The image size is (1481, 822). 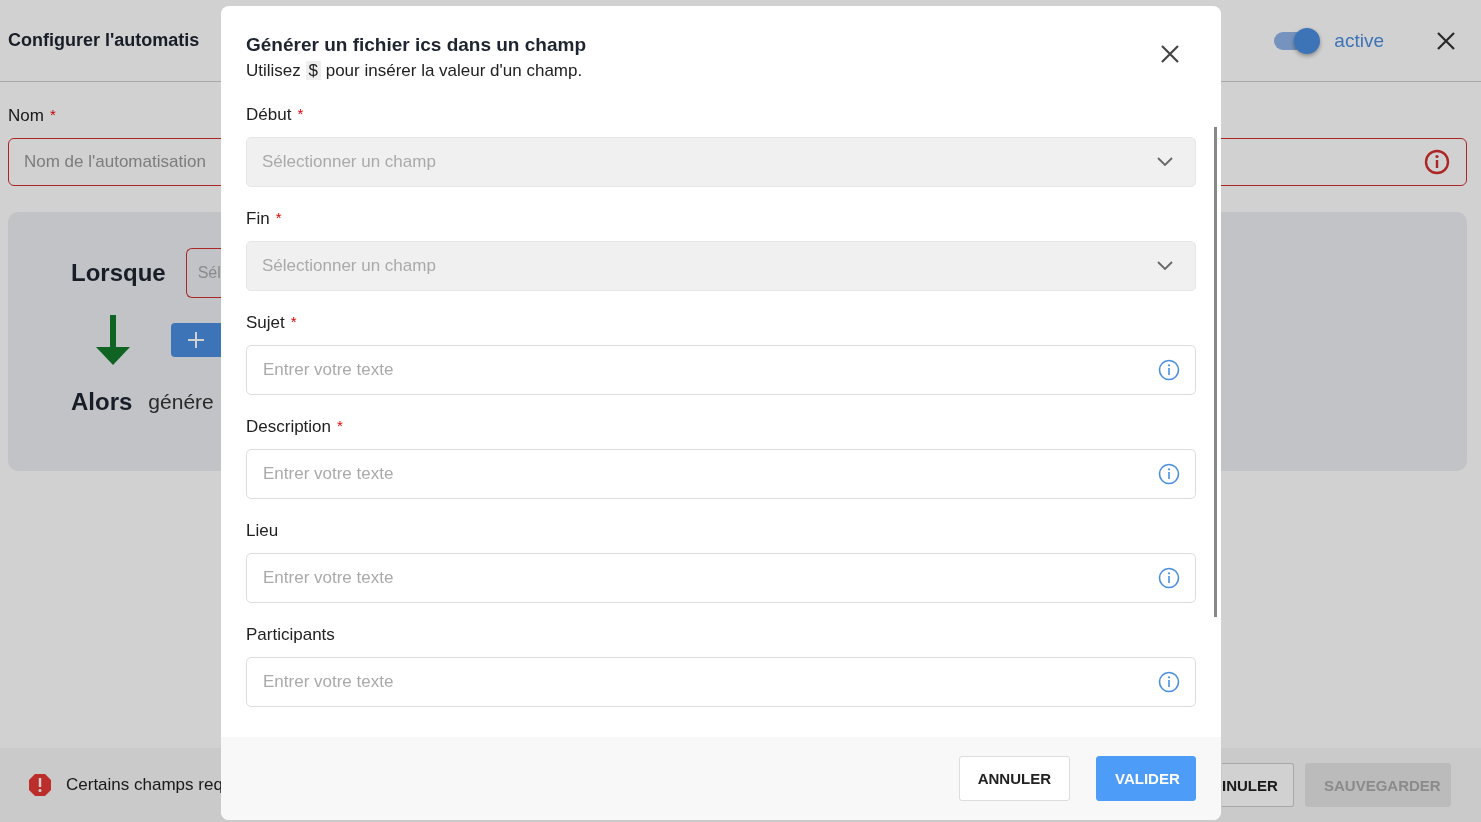 What do you see at coordinates (26, 116) in the screenshot?
I see `field-label: Nom` at bounding box center [26, 116].